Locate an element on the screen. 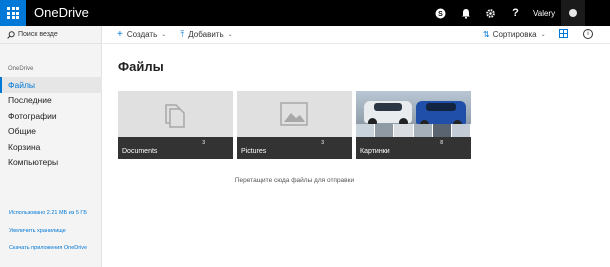 The image size is (610, 267). info-icon: i is located at coordinates (588, 34).